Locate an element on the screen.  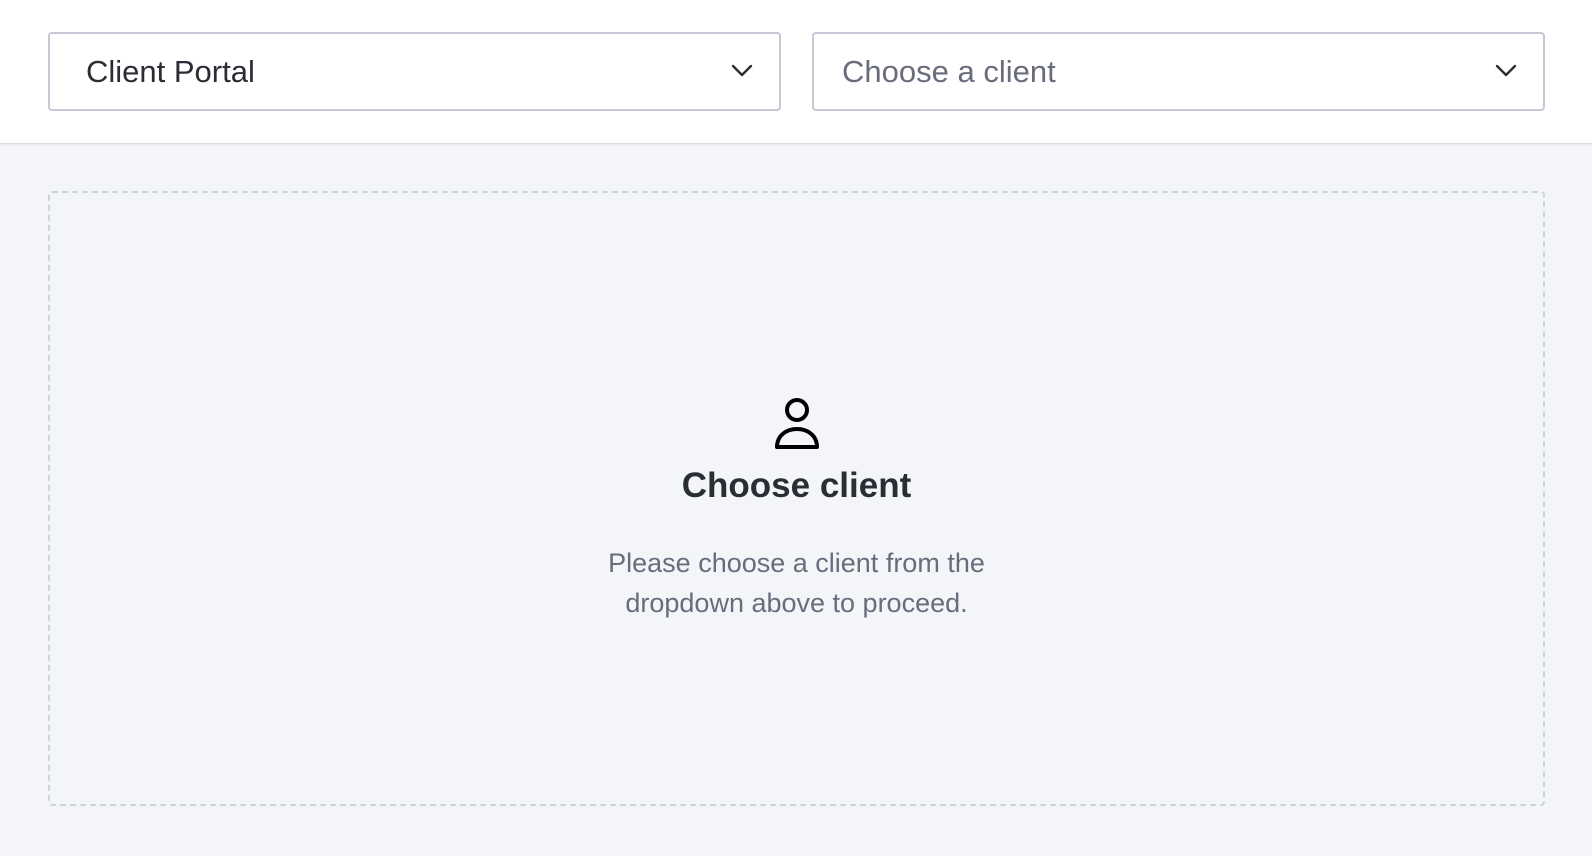
empty-state-title: Choose client is located at coordinates (796, 485).